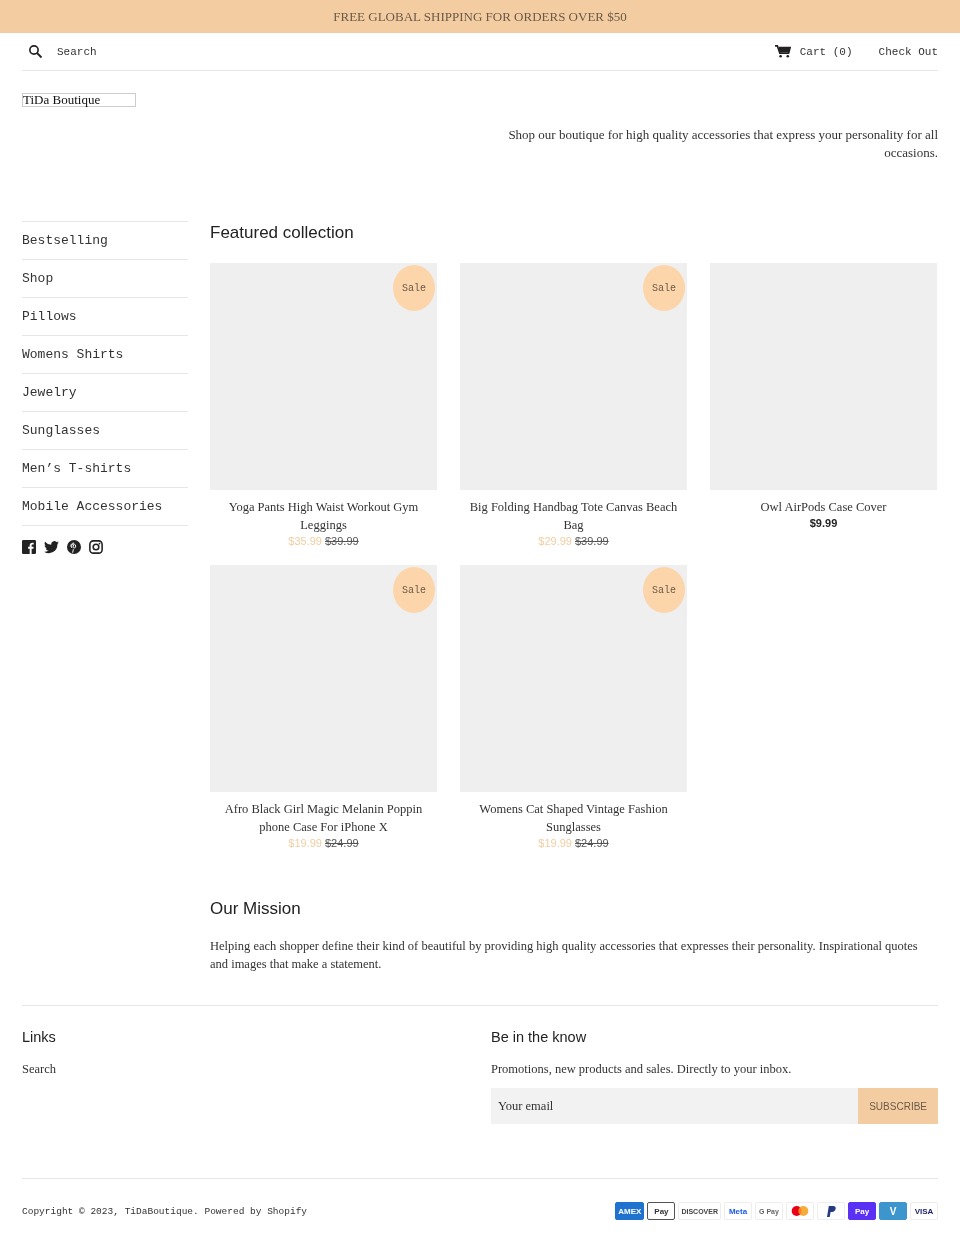  What do you see at coordinates (480, 16) in the screenshot?
I see `announcement-text: FREE GLOBAL SHIPPING FOR ORDERS OVER $50` at bounding box center [480, 16].